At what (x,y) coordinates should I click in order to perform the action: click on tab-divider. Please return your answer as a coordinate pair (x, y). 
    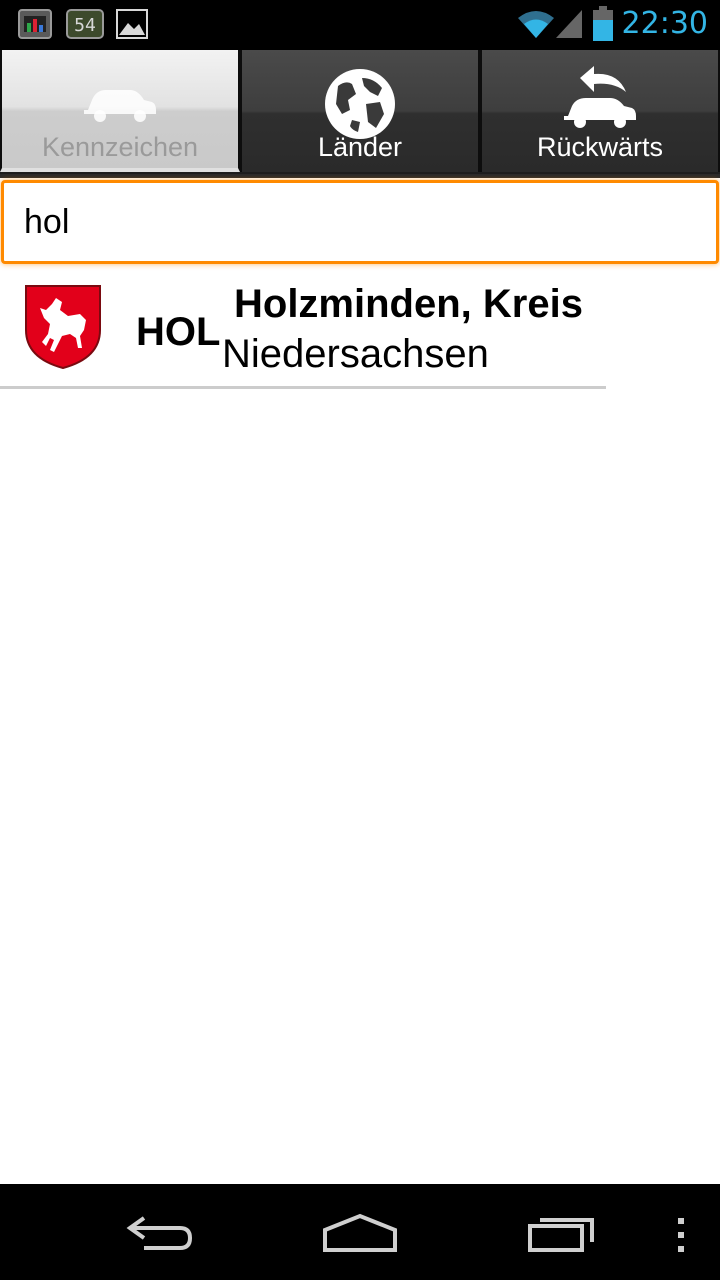
    Looking at the image, I should click on (360, 176).